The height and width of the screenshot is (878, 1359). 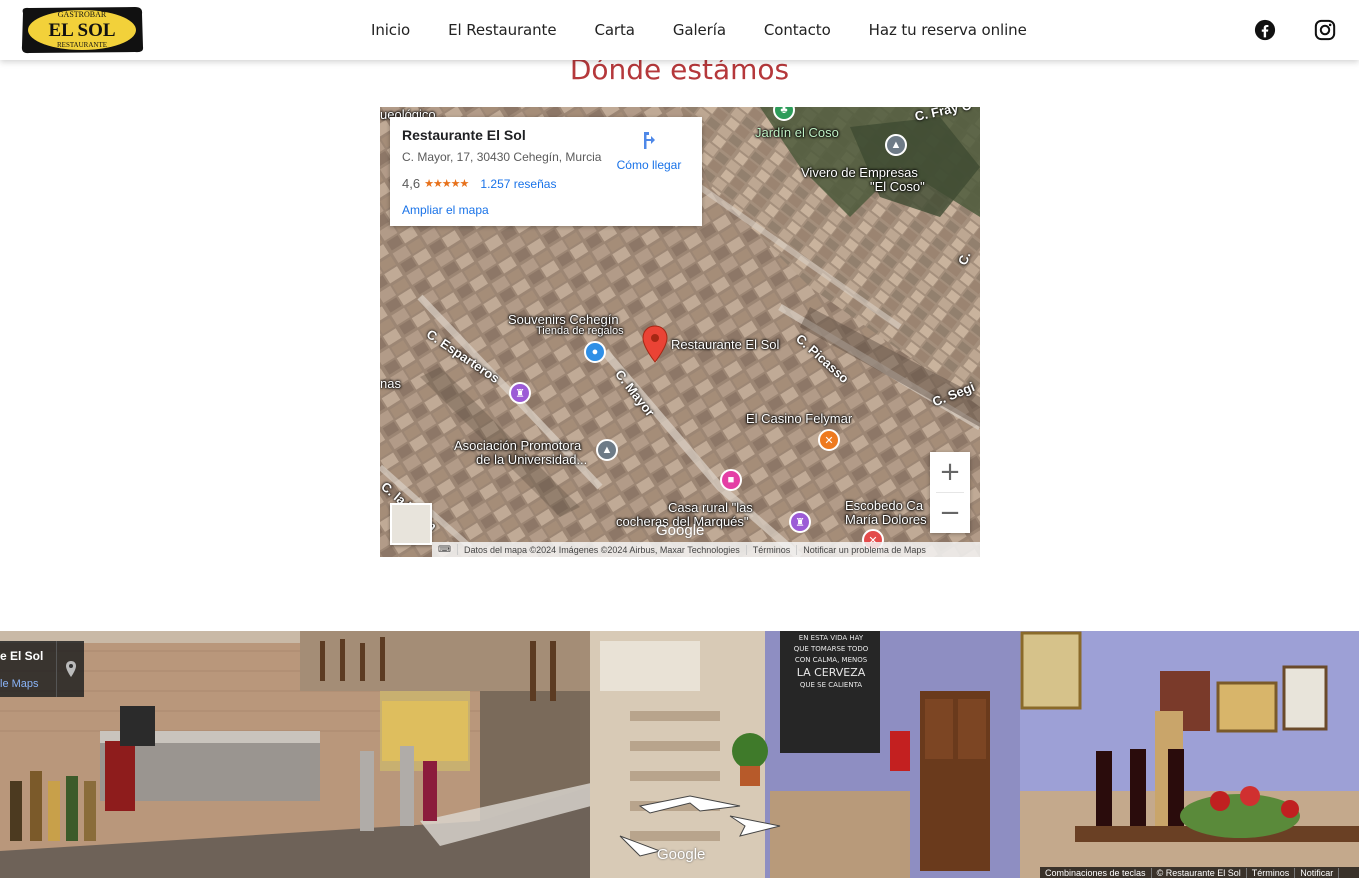 I want to click on view-in-maps-link: le Maps, so click(x=19, y=684).